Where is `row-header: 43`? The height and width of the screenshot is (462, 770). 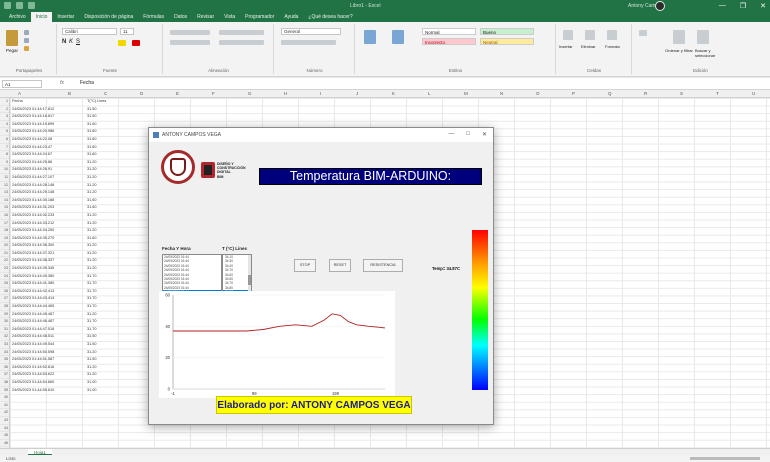
row-header: 43 is located at coordinates (4, 421).